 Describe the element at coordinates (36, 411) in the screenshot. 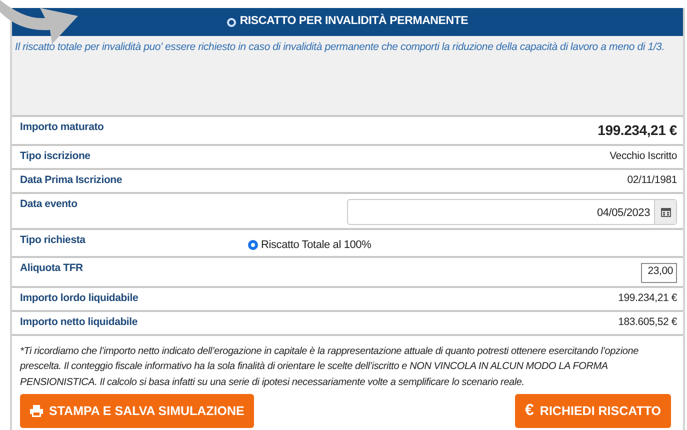

I see `printer-icon` at that location.